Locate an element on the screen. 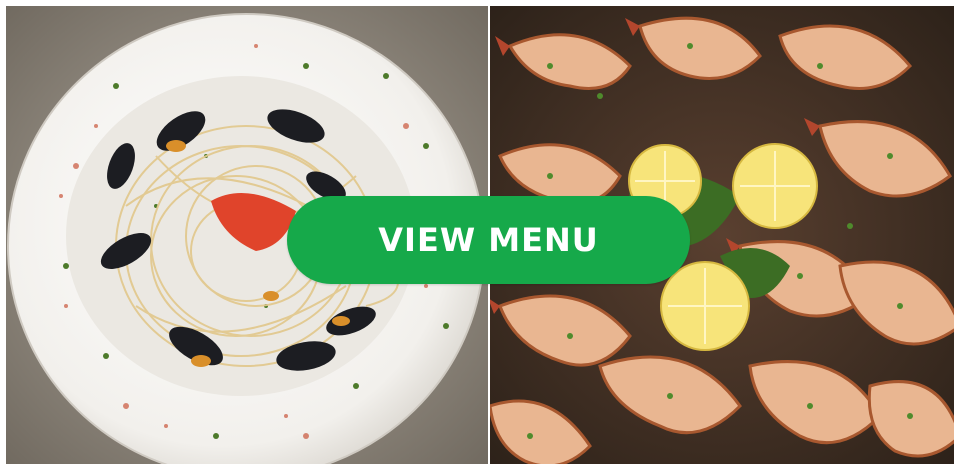  view-menu-button-label: VIEW MENU is located at coordinates (488, 240).